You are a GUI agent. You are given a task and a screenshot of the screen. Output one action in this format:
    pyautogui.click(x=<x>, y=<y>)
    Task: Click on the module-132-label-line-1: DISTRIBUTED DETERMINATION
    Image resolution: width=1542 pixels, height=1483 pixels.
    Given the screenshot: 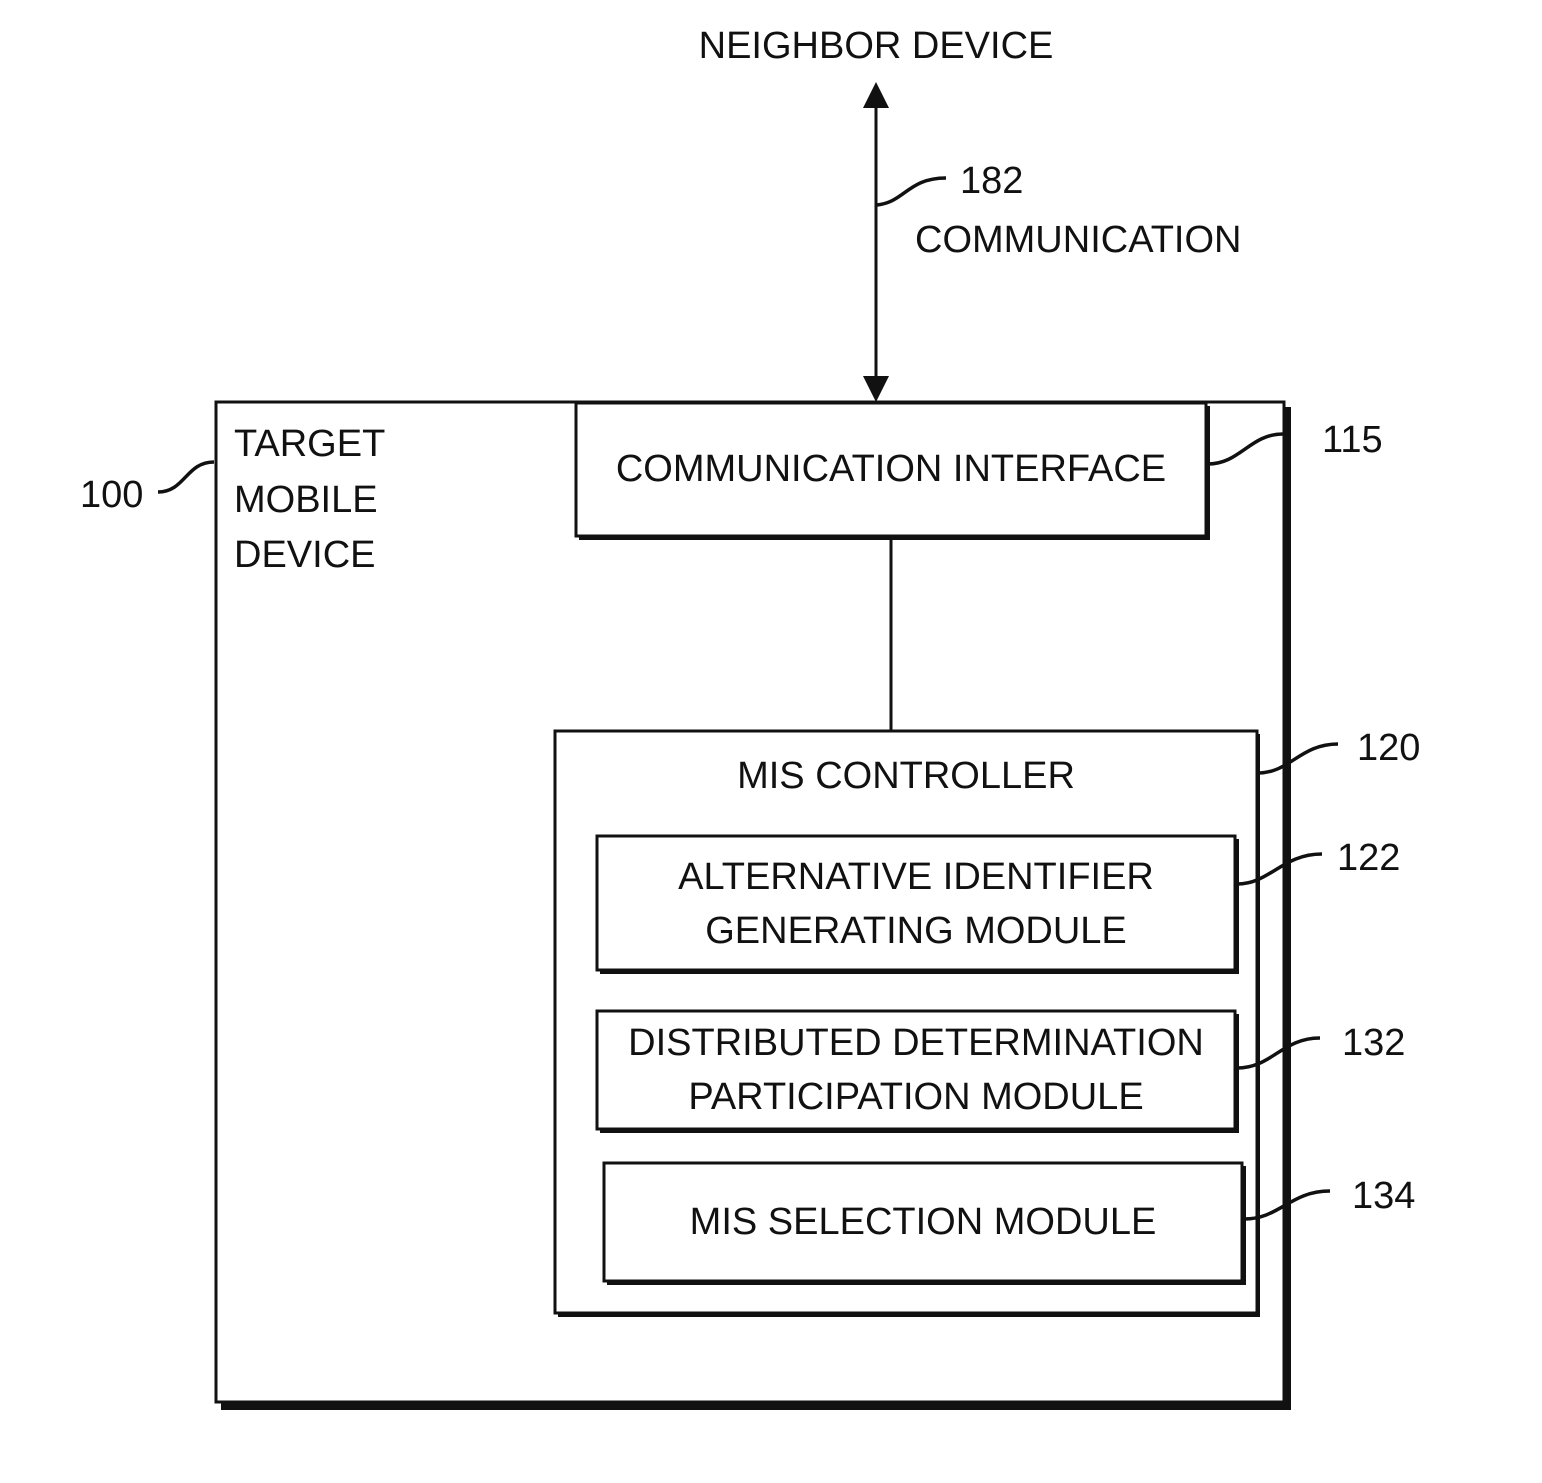 What is the action you would take?
    pyautogui.click(x=916, y=1043)
    